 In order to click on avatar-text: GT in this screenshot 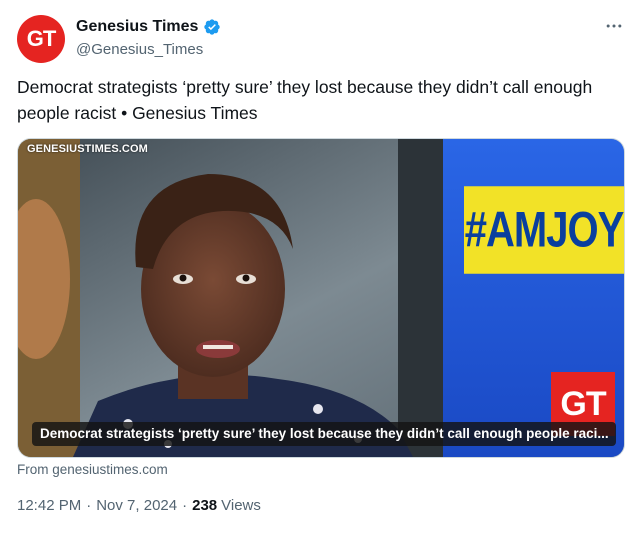, I will do `click(41, 38)`.